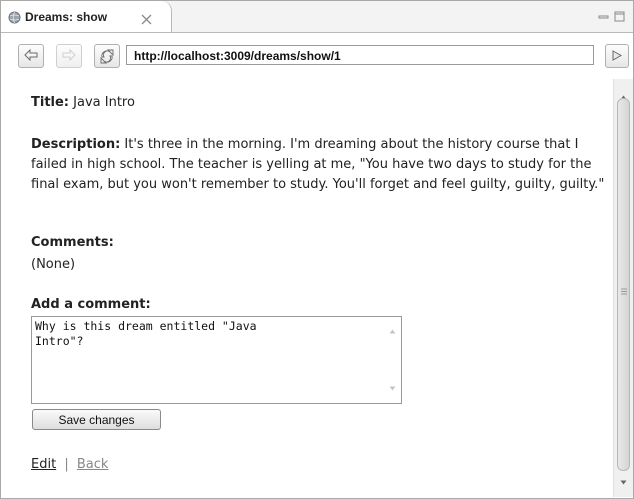  Describe the element at coordinates (76, 144) in the screenshot. I see `description-label: Description:` at that location.